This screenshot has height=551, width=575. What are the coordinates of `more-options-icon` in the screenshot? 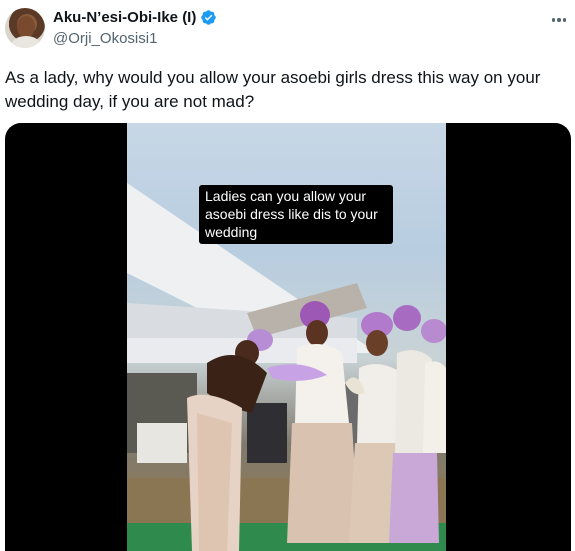 It's located at (559, 20).